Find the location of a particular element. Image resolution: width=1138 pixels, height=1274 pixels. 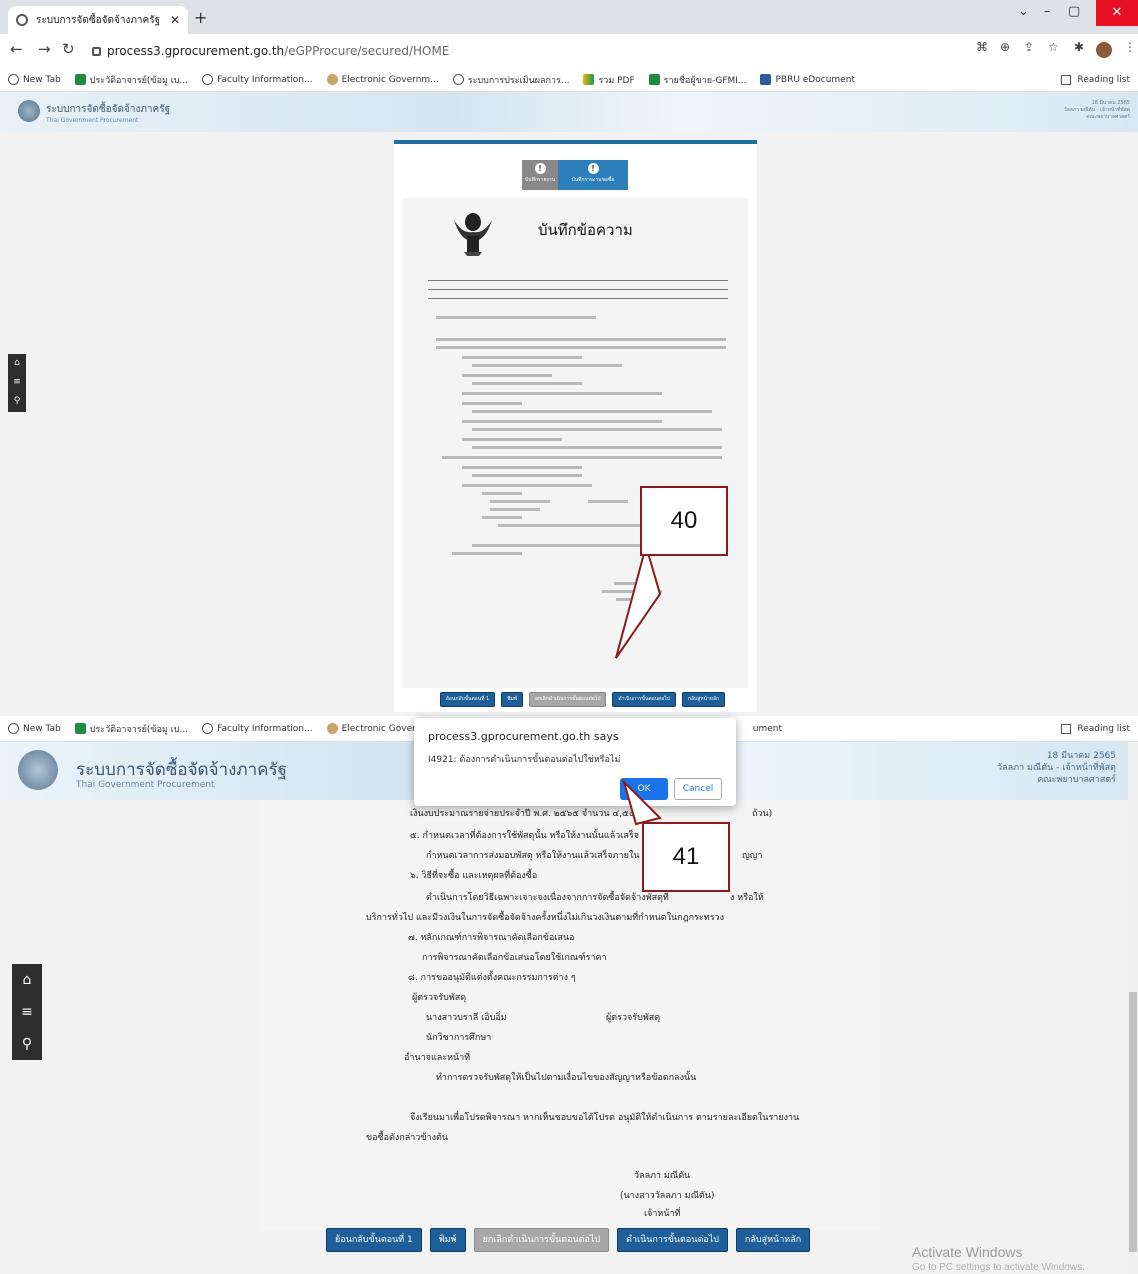

browser-tab: ระบบการจัดซื้อจัดจ้างภาครัฐ ✕ is located at coordinates (98, 20).